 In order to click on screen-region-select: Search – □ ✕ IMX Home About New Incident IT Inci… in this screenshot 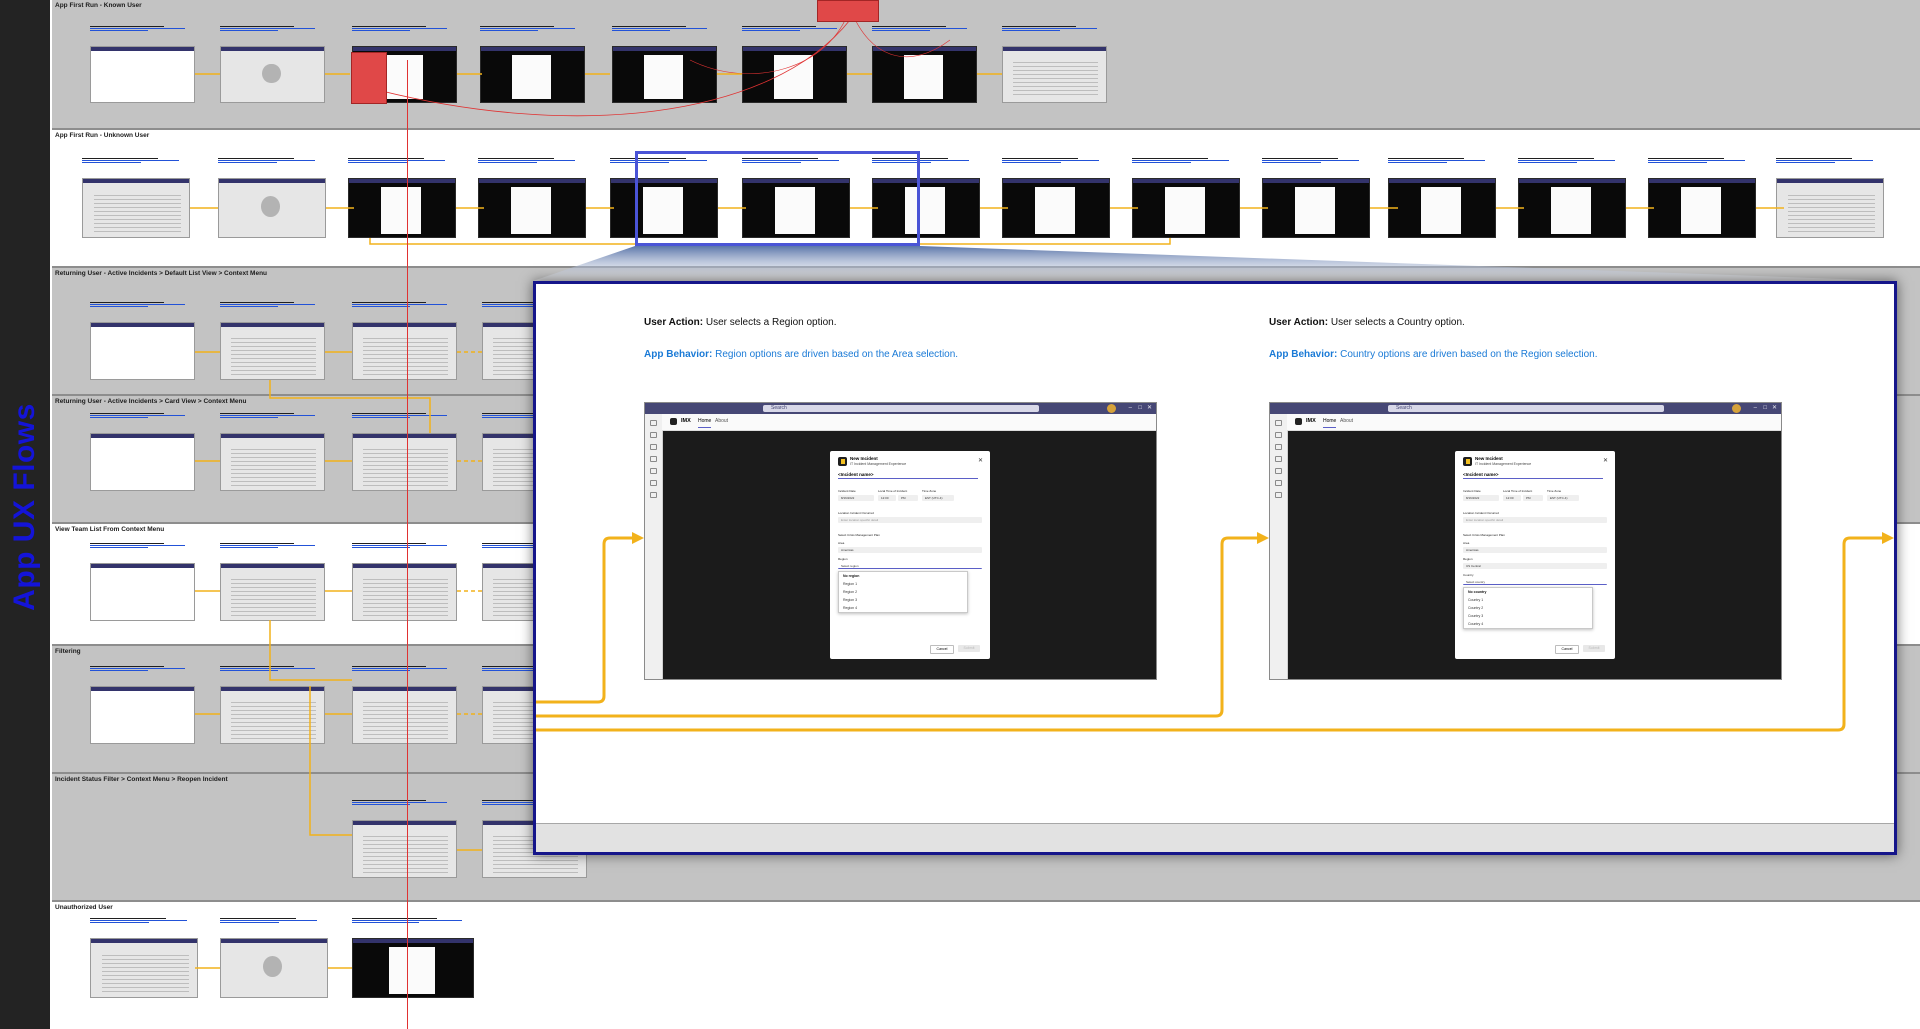, I will do `click(900, 541)`.